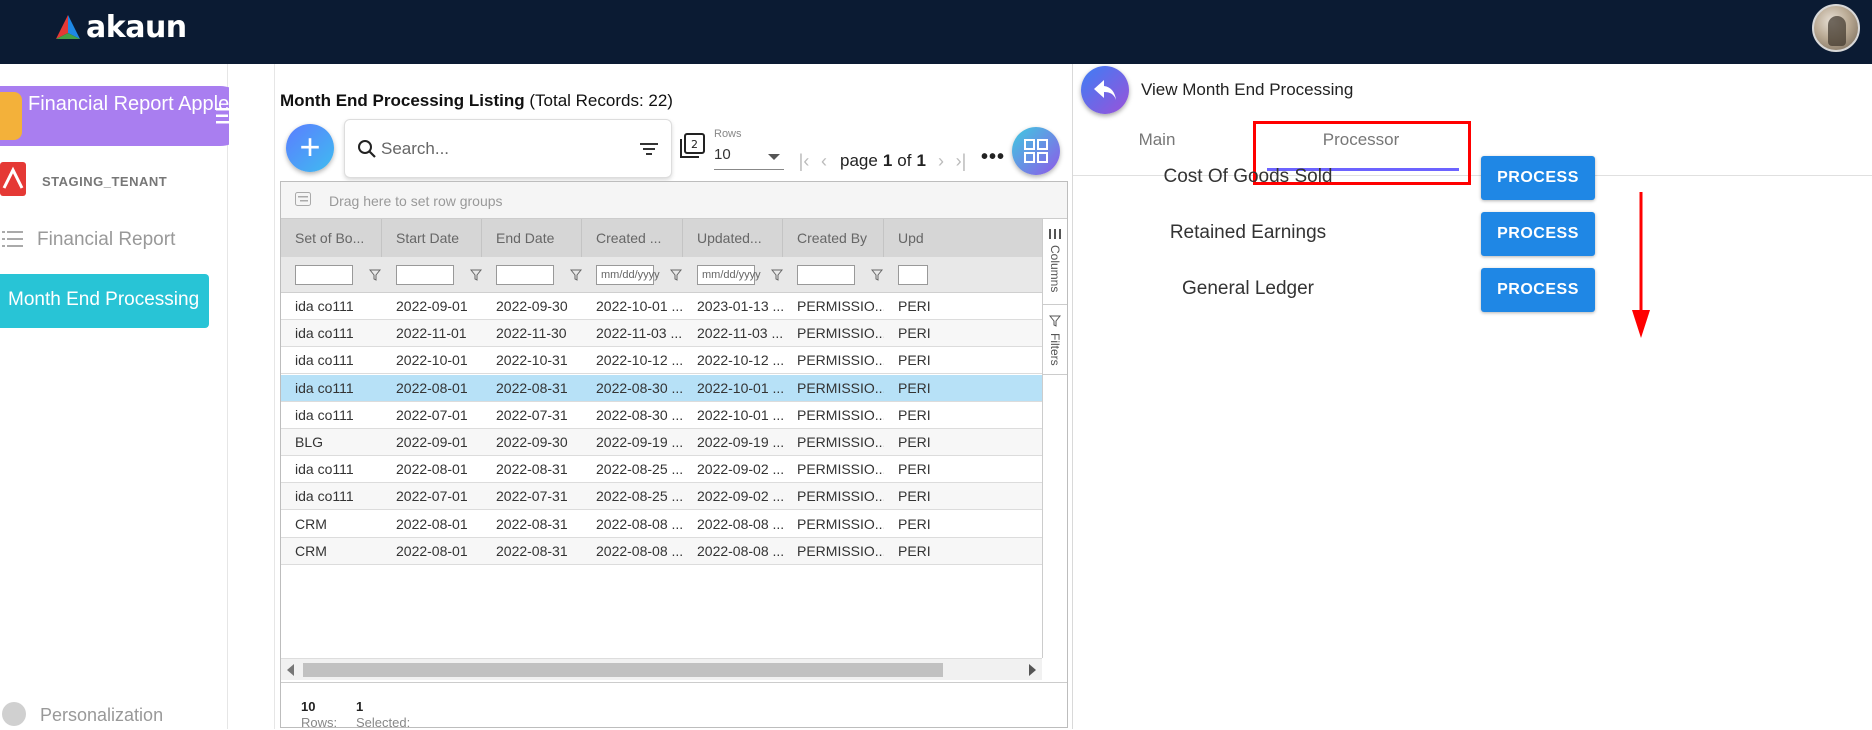  Describe the element at coordinates (1538, 234) in the screenshot. I see `process-button-retained-earnings: PROCESS` at that location.